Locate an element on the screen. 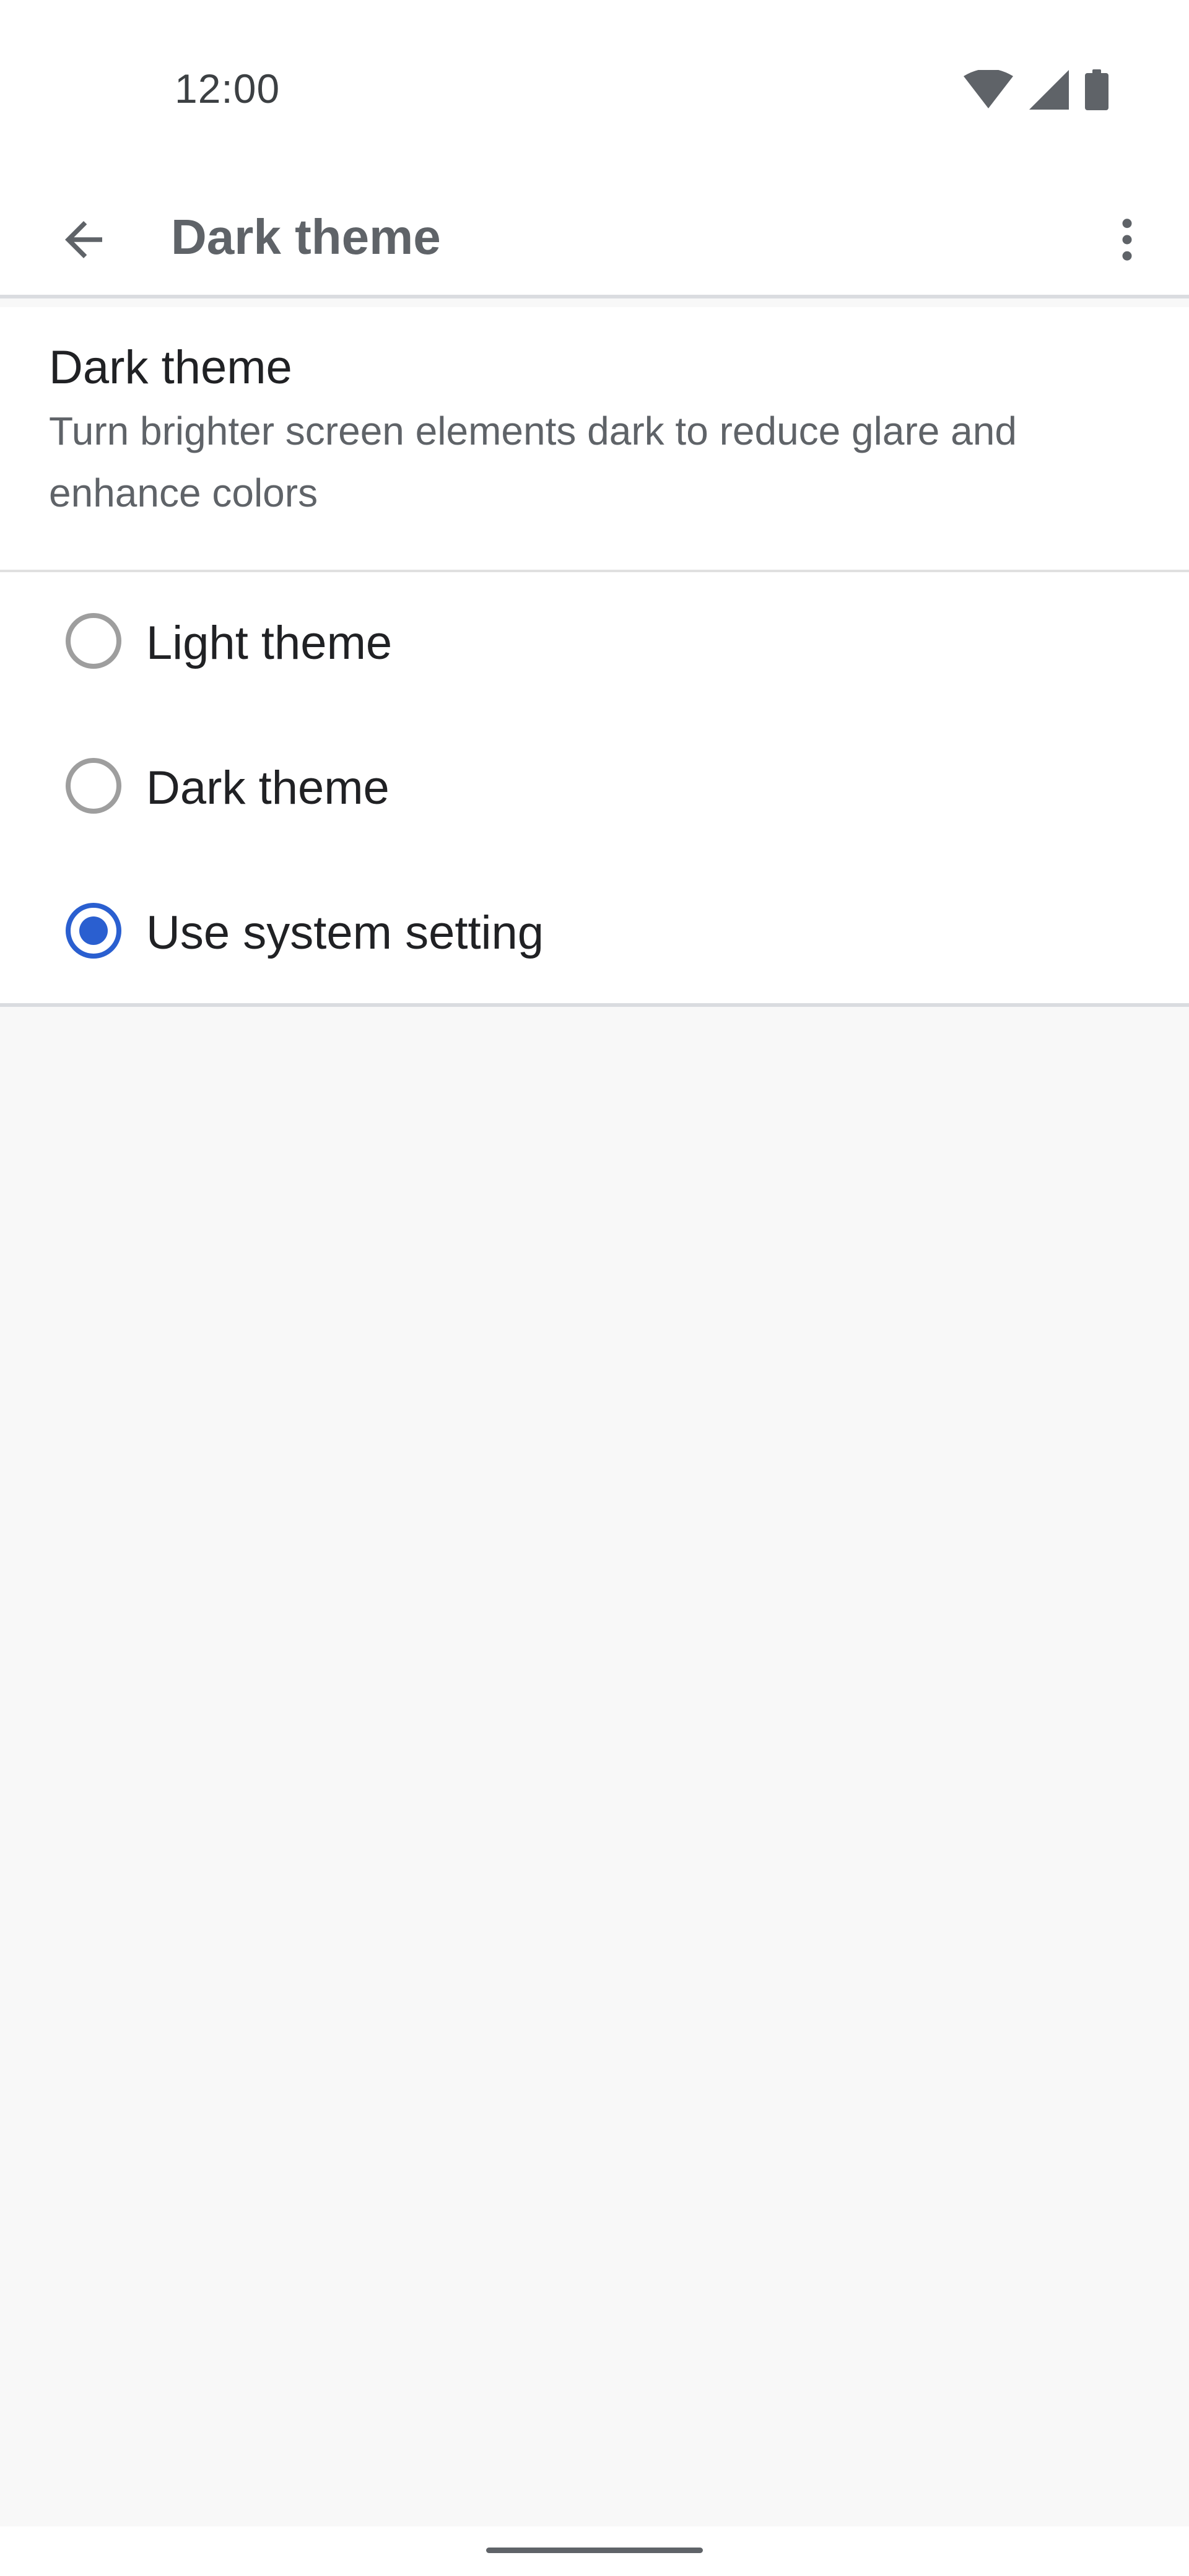  radio-button-use-system-setting is located at coordinates (93, 931).